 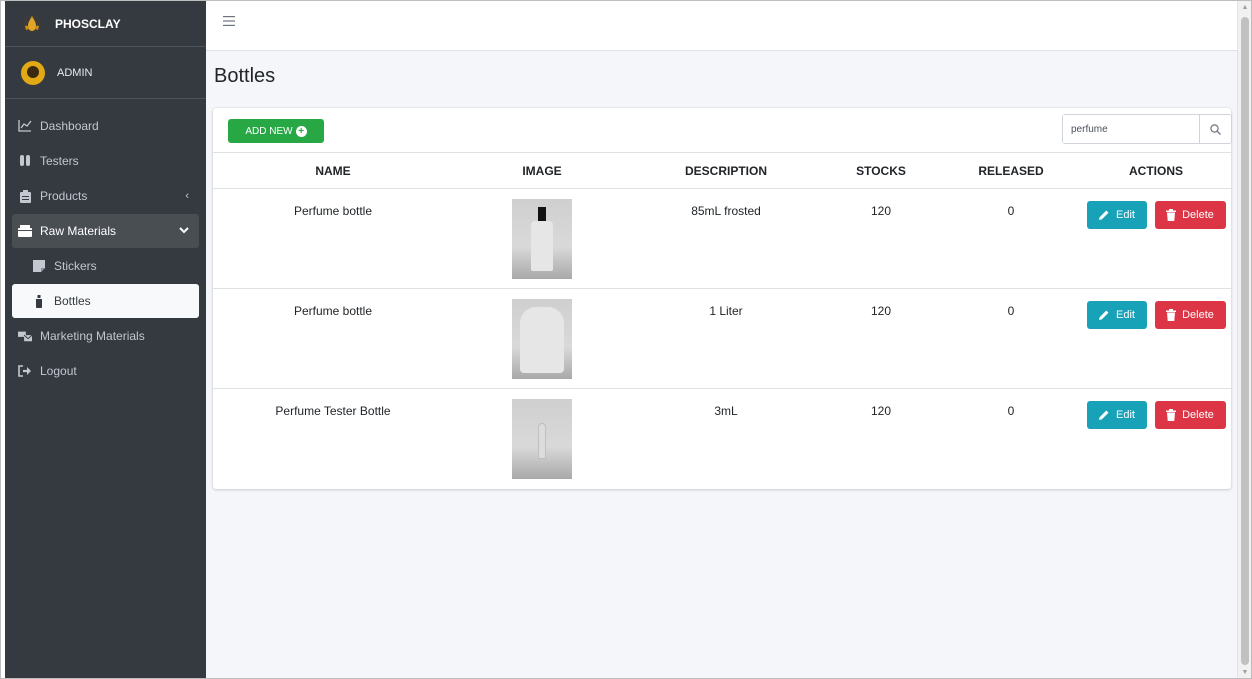 I want to click on search-input, so click(x=1131, y=129).